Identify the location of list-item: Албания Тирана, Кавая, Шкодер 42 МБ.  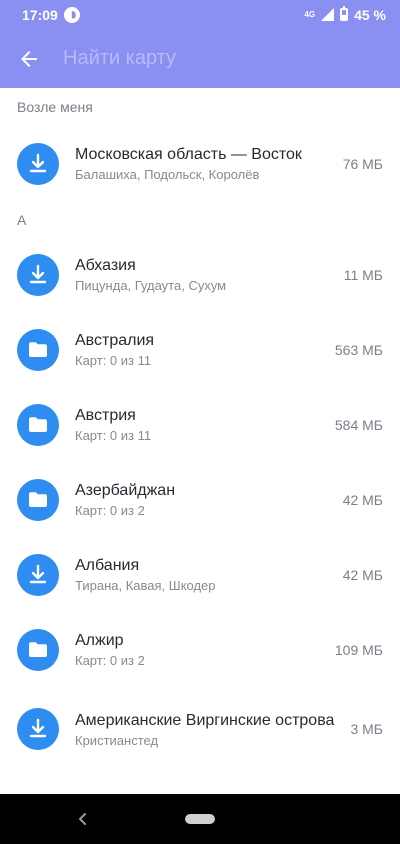
(200, 574).